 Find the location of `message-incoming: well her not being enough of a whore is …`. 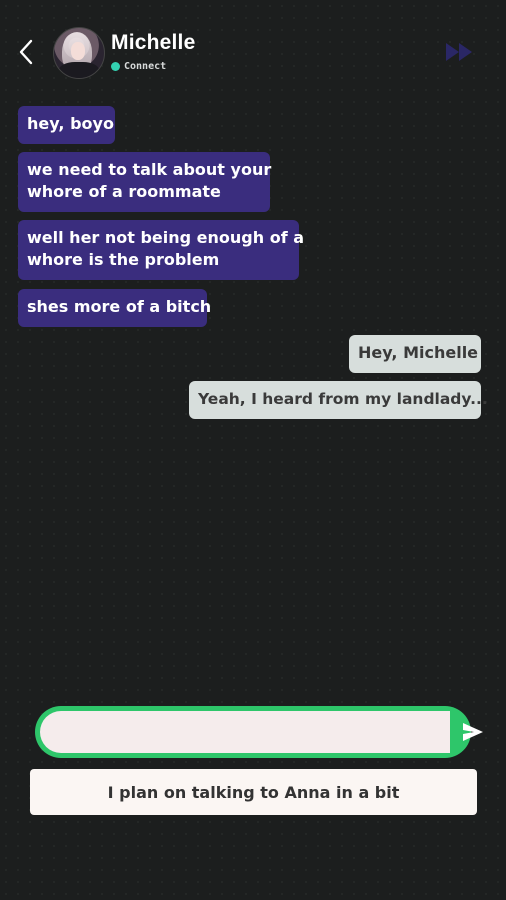

message-incoming: well her not being enough of a whore is … is located at coordinates (161, 250).